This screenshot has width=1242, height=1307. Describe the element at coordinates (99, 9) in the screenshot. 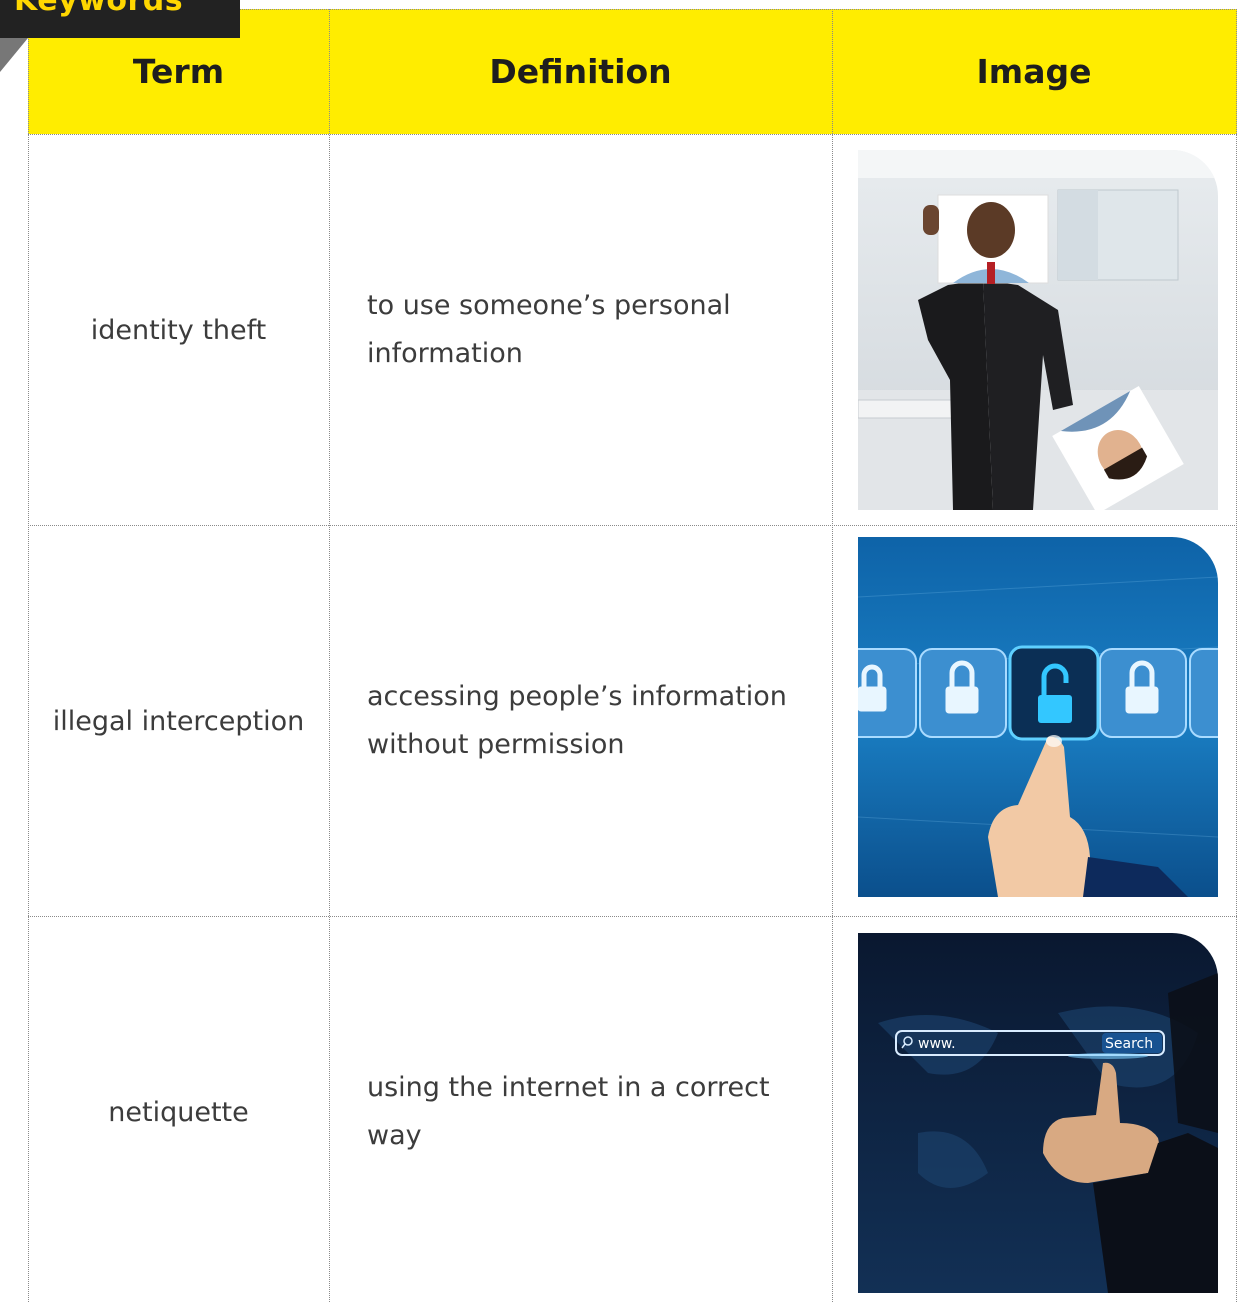

I see `keywords-tab-label: Keywords` at that location.